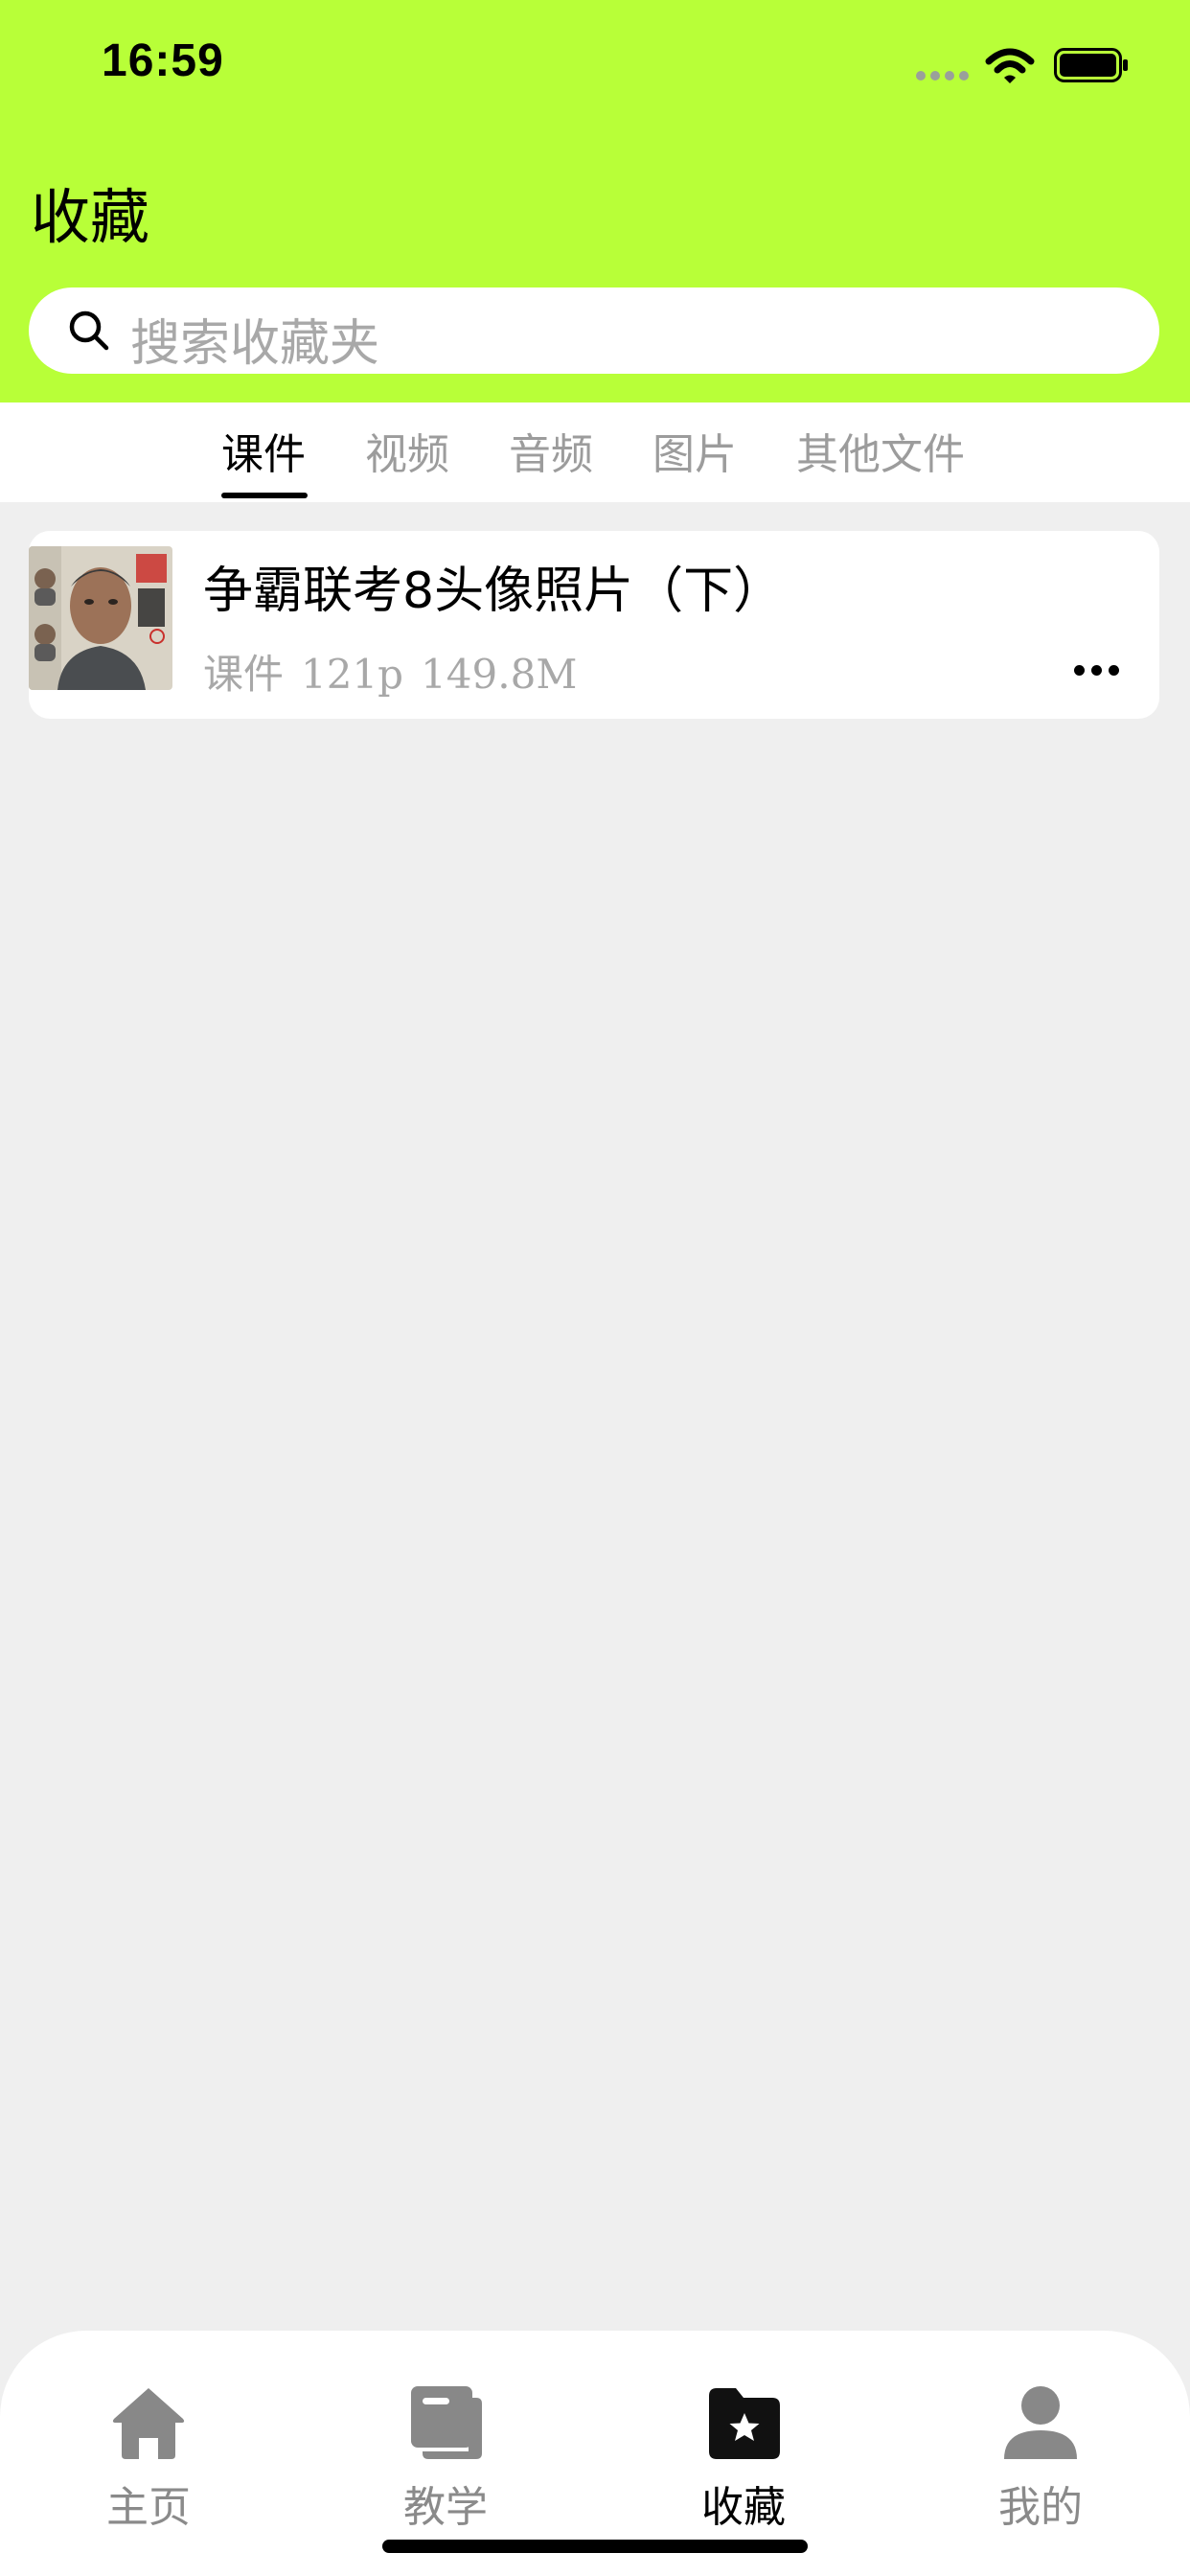 This screenshot has height=2576, width=1190. Describe the element at coordinates (500, 674) in the screenshot. I see `item-size: 149.8M` at that location.